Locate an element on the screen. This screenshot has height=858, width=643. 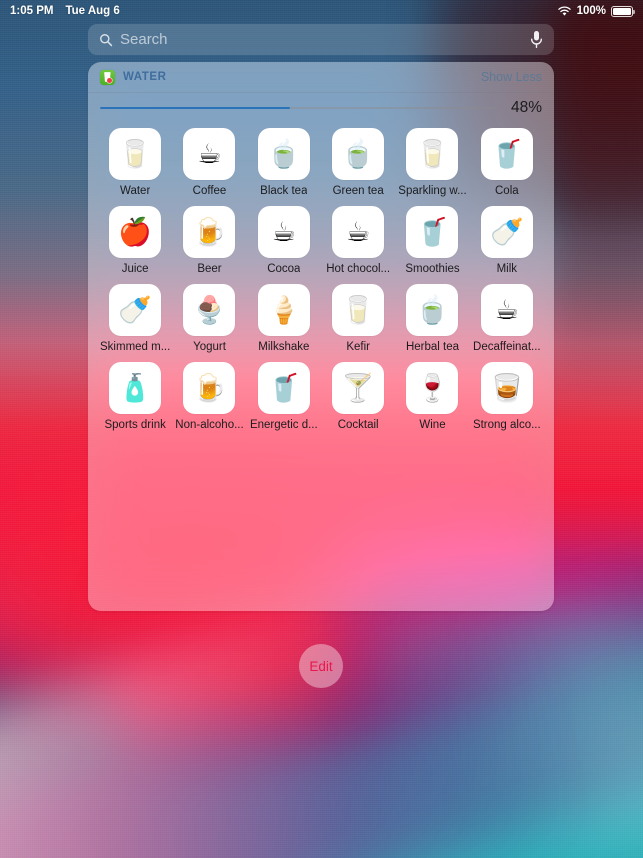
drink-tile: 🍦 Milkshake is located at coordinates (284, 318).